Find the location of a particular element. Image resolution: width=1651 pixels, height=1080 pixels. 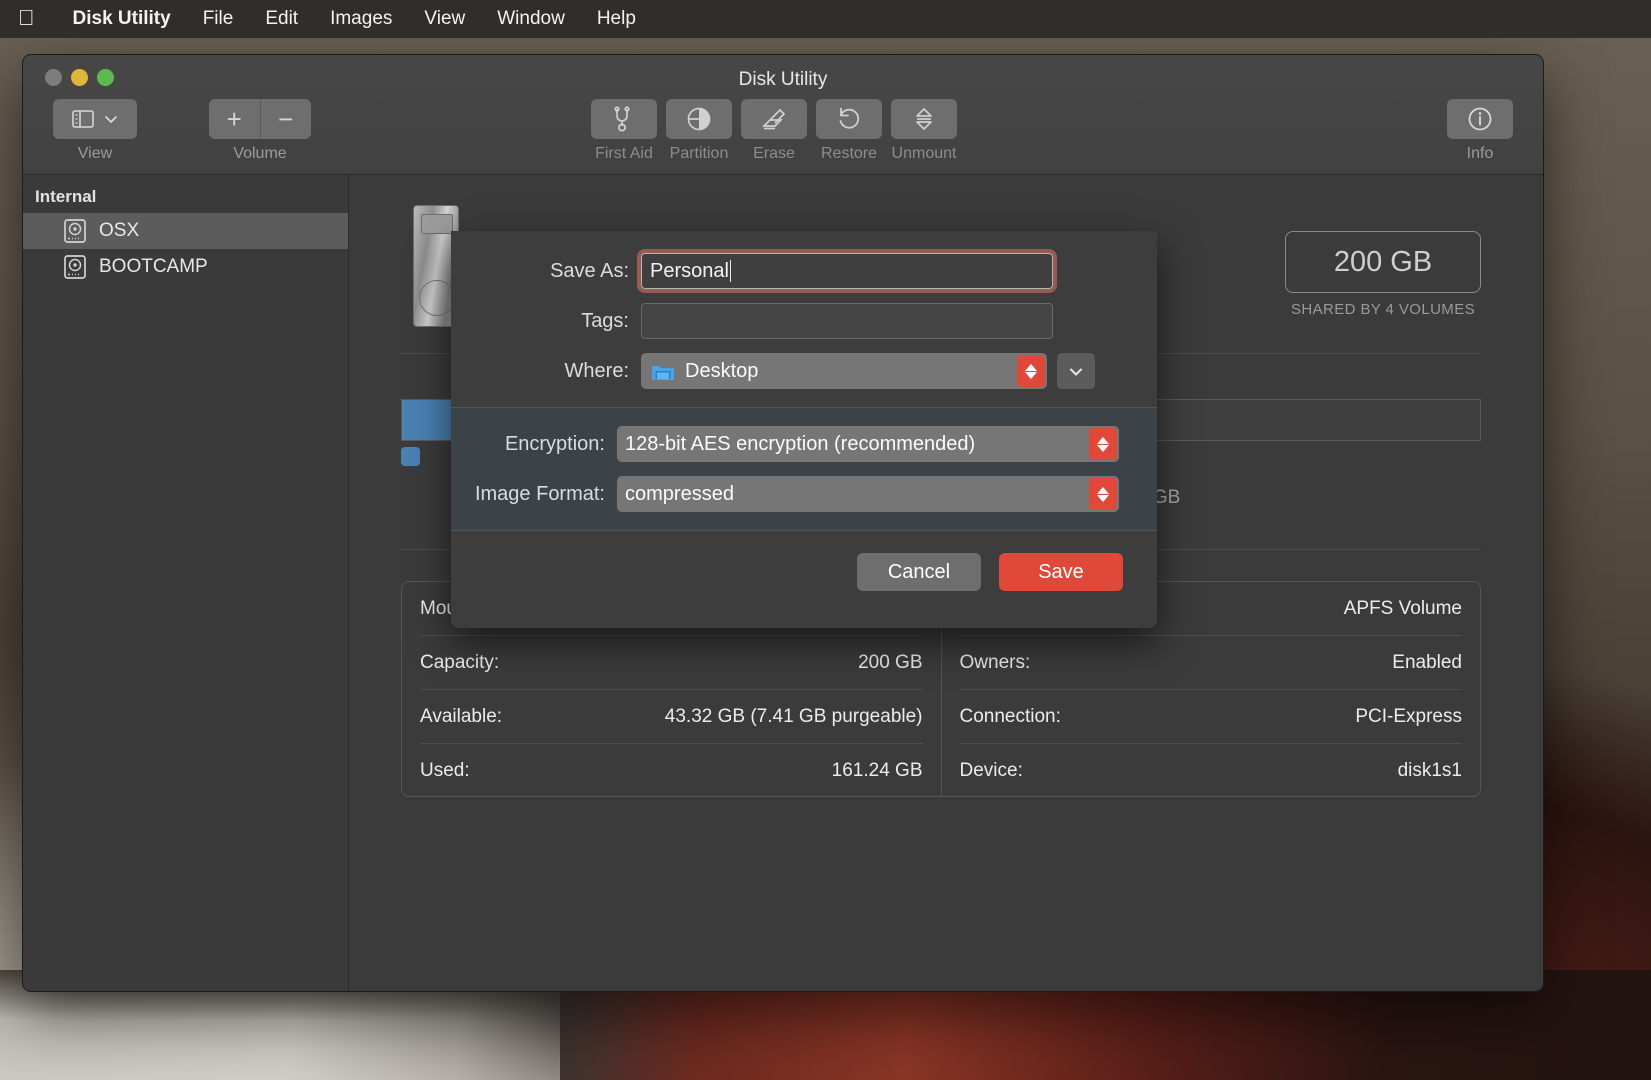

erase-item: Erase is located at coordinates (774, 131).